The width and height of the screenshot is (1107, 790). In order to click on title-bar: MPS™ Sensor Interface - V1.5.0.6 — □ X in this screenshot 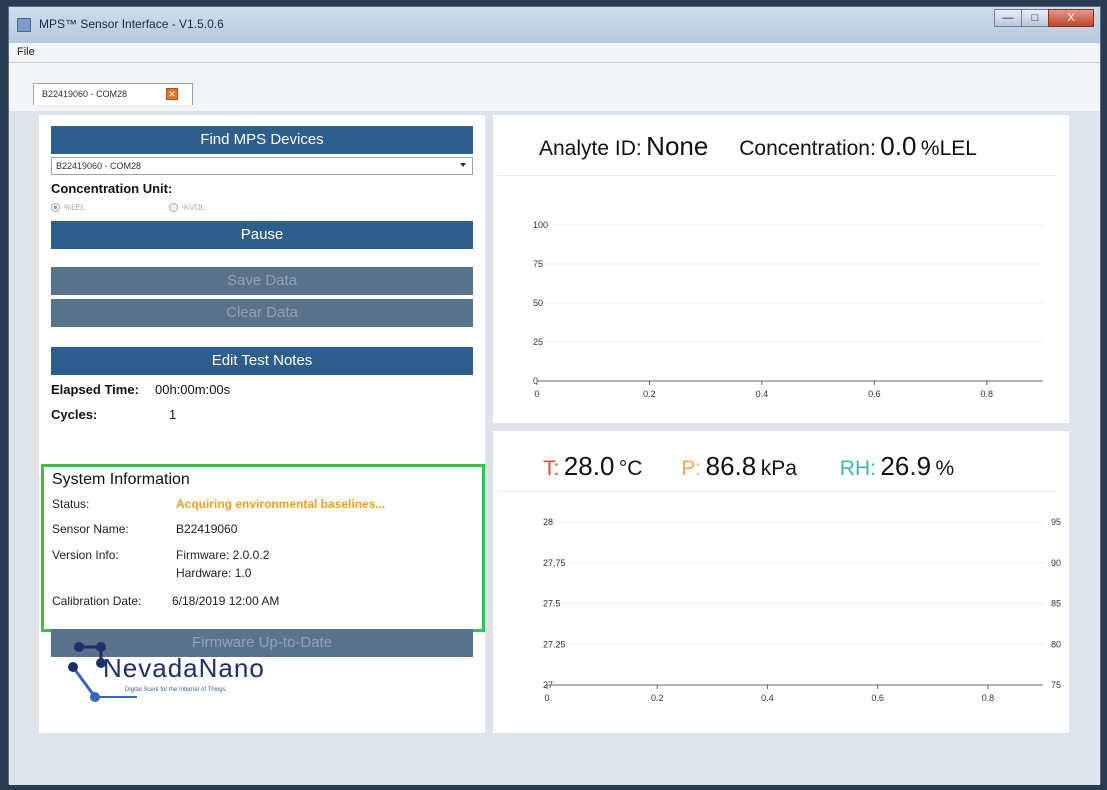, I will do `click(554, 25)`.